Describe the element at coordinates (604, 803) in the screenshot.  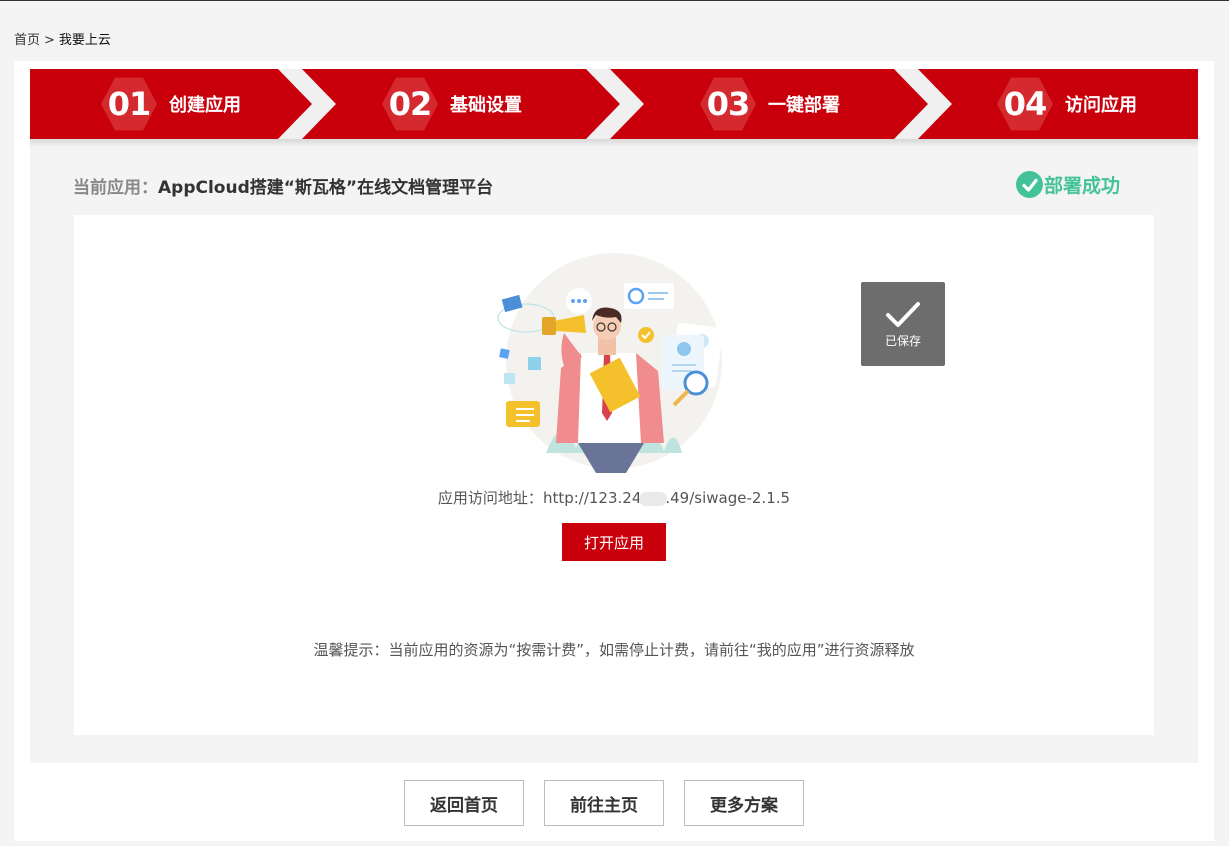
I see `go-main-button: 前往主页` at that location.